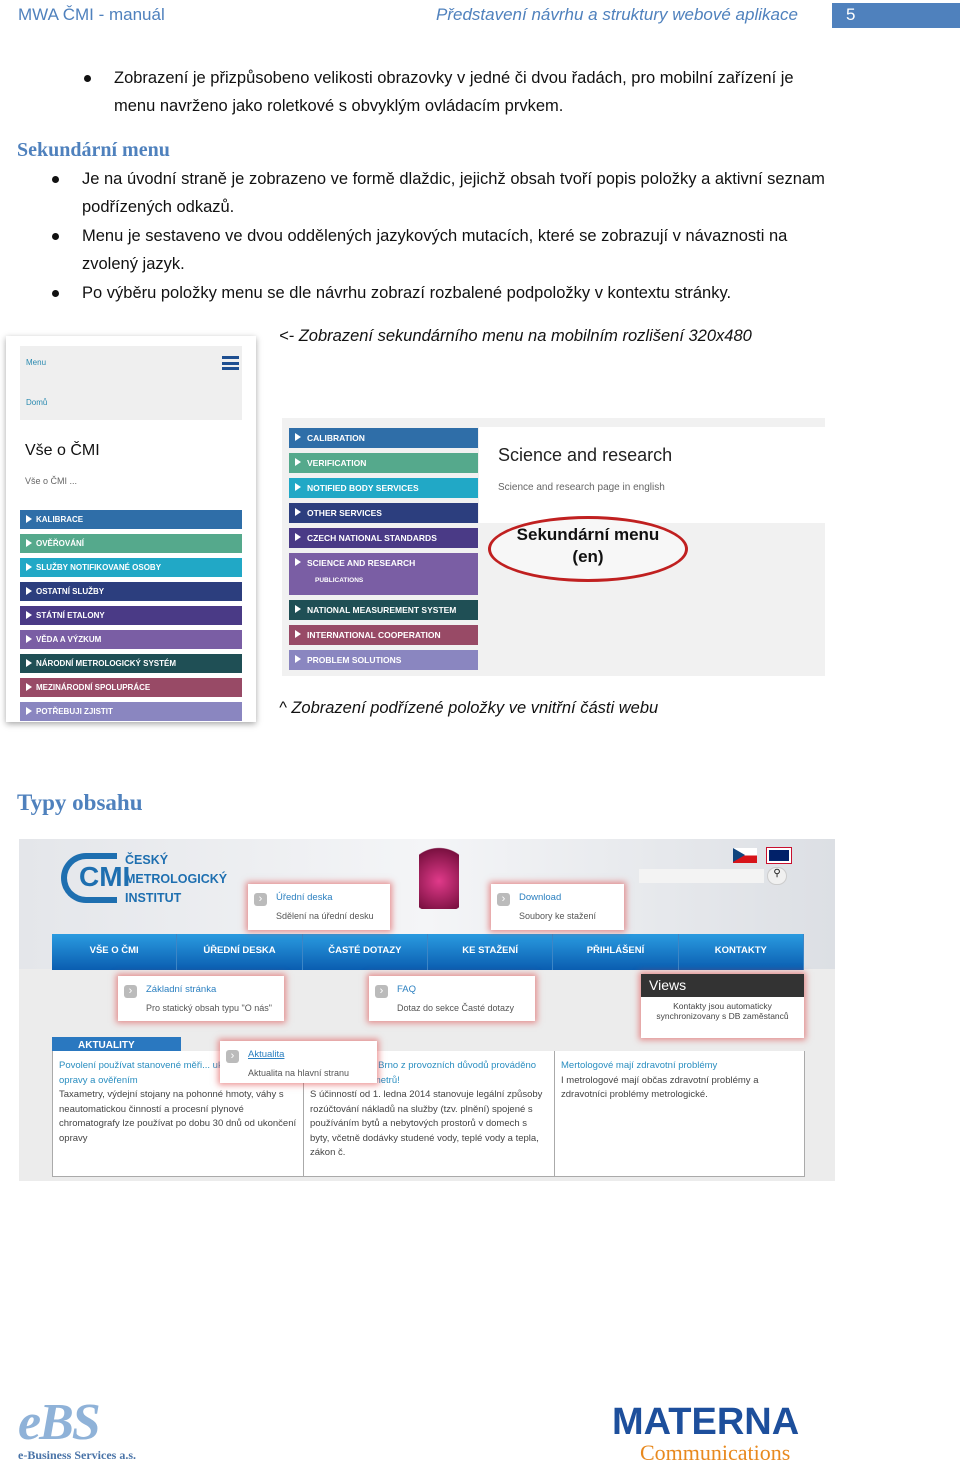 Image resolution: width=960 pixels, height=1471 pixels. Describe the element at coordinates (298, 1062) in the screenshot. I see `tile: AktualitaAktualita na hlavní stranu` at that location.